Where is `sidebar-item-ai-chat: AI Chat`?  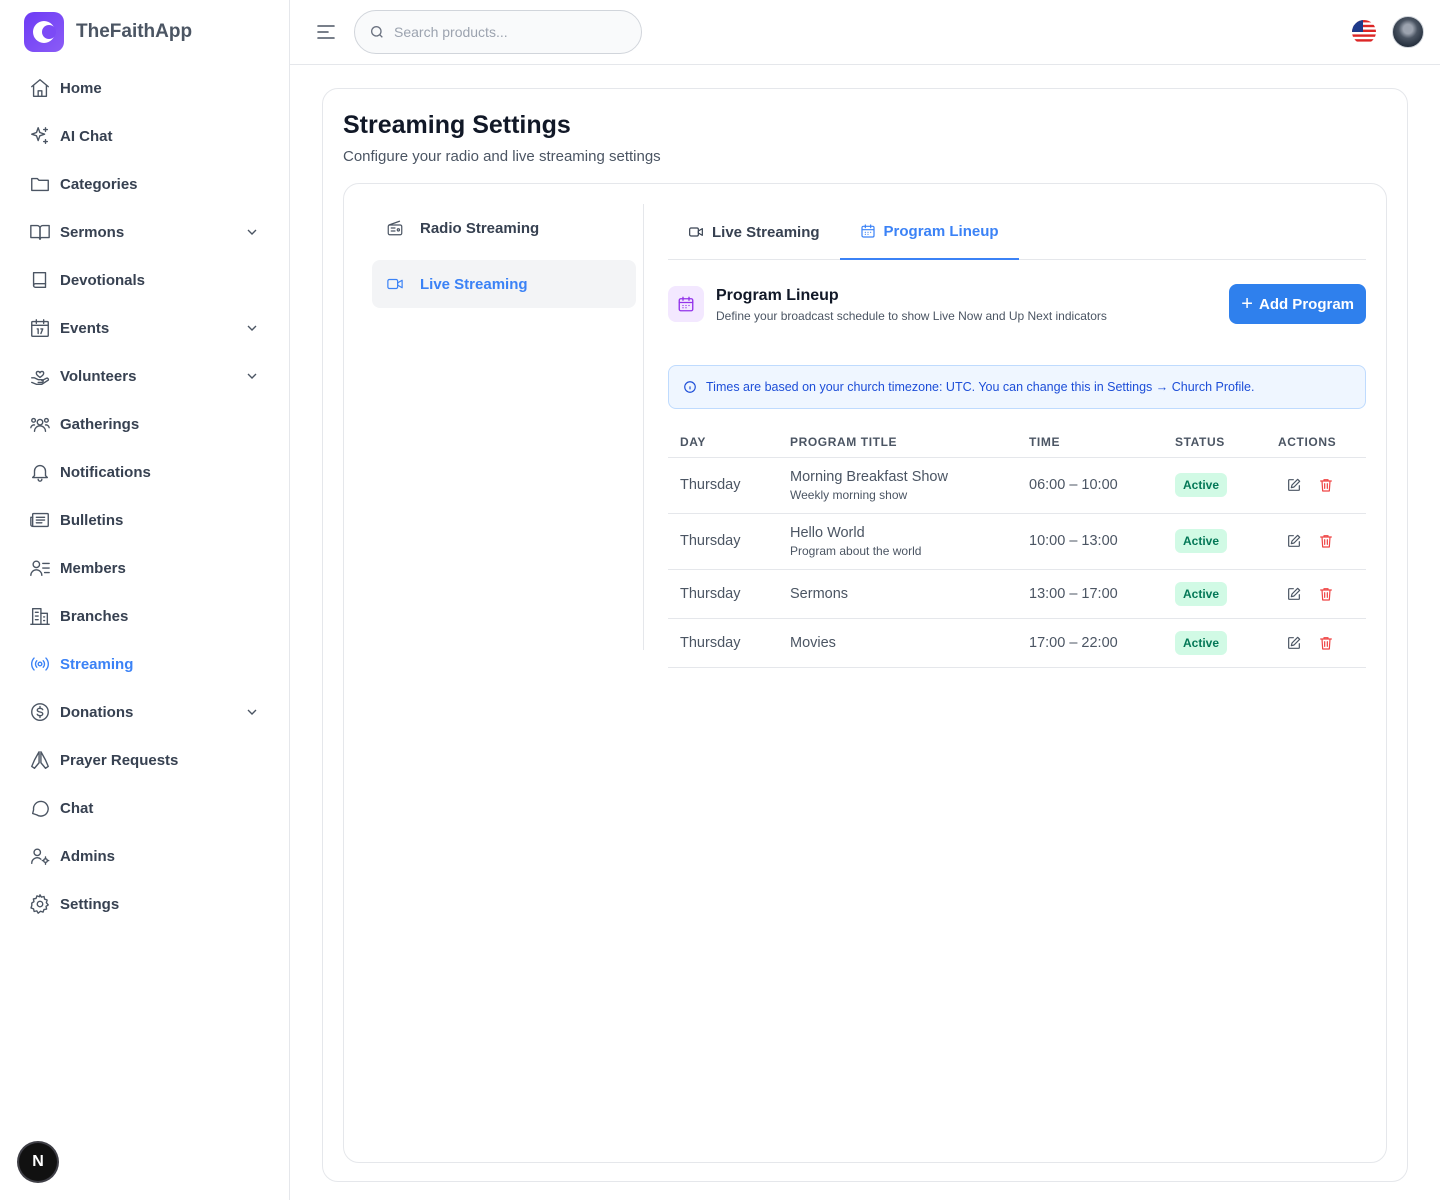 sidebar-item-ai-chat: AI Chat is located at coordinates (145, 136).